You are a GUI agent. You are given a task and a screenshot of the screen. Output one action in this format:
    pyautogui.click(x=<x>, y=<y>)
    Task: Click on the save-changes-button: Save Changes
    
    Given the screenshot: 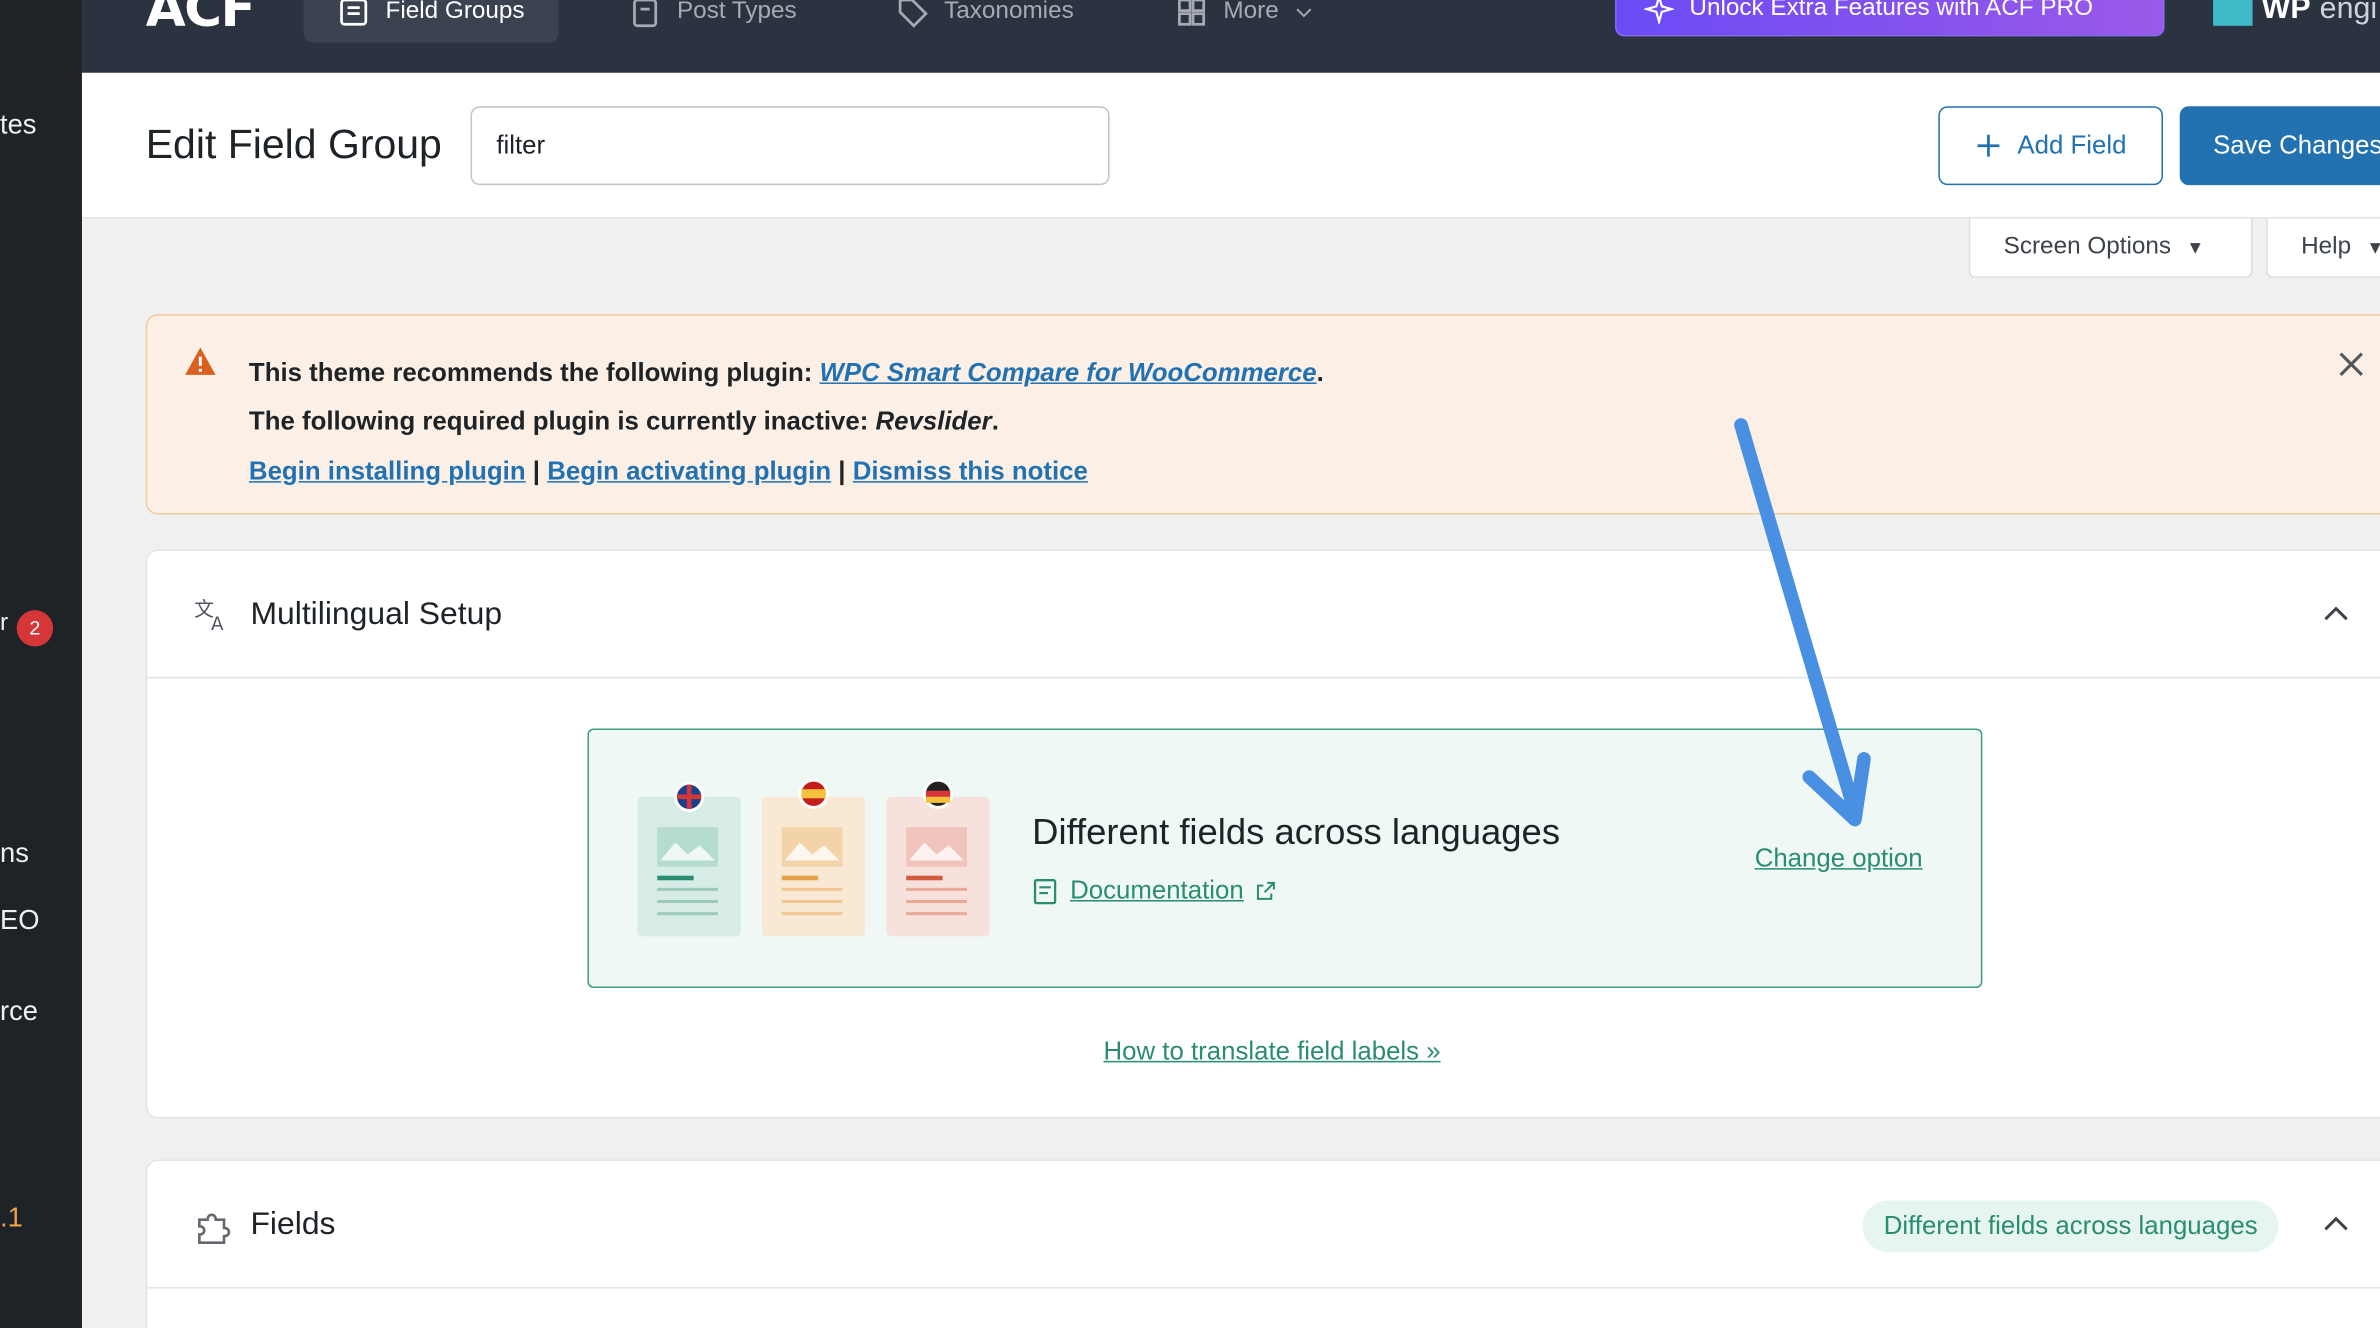 What is the action you would take?
    pyautogui.click(x=2279, y=146)
    